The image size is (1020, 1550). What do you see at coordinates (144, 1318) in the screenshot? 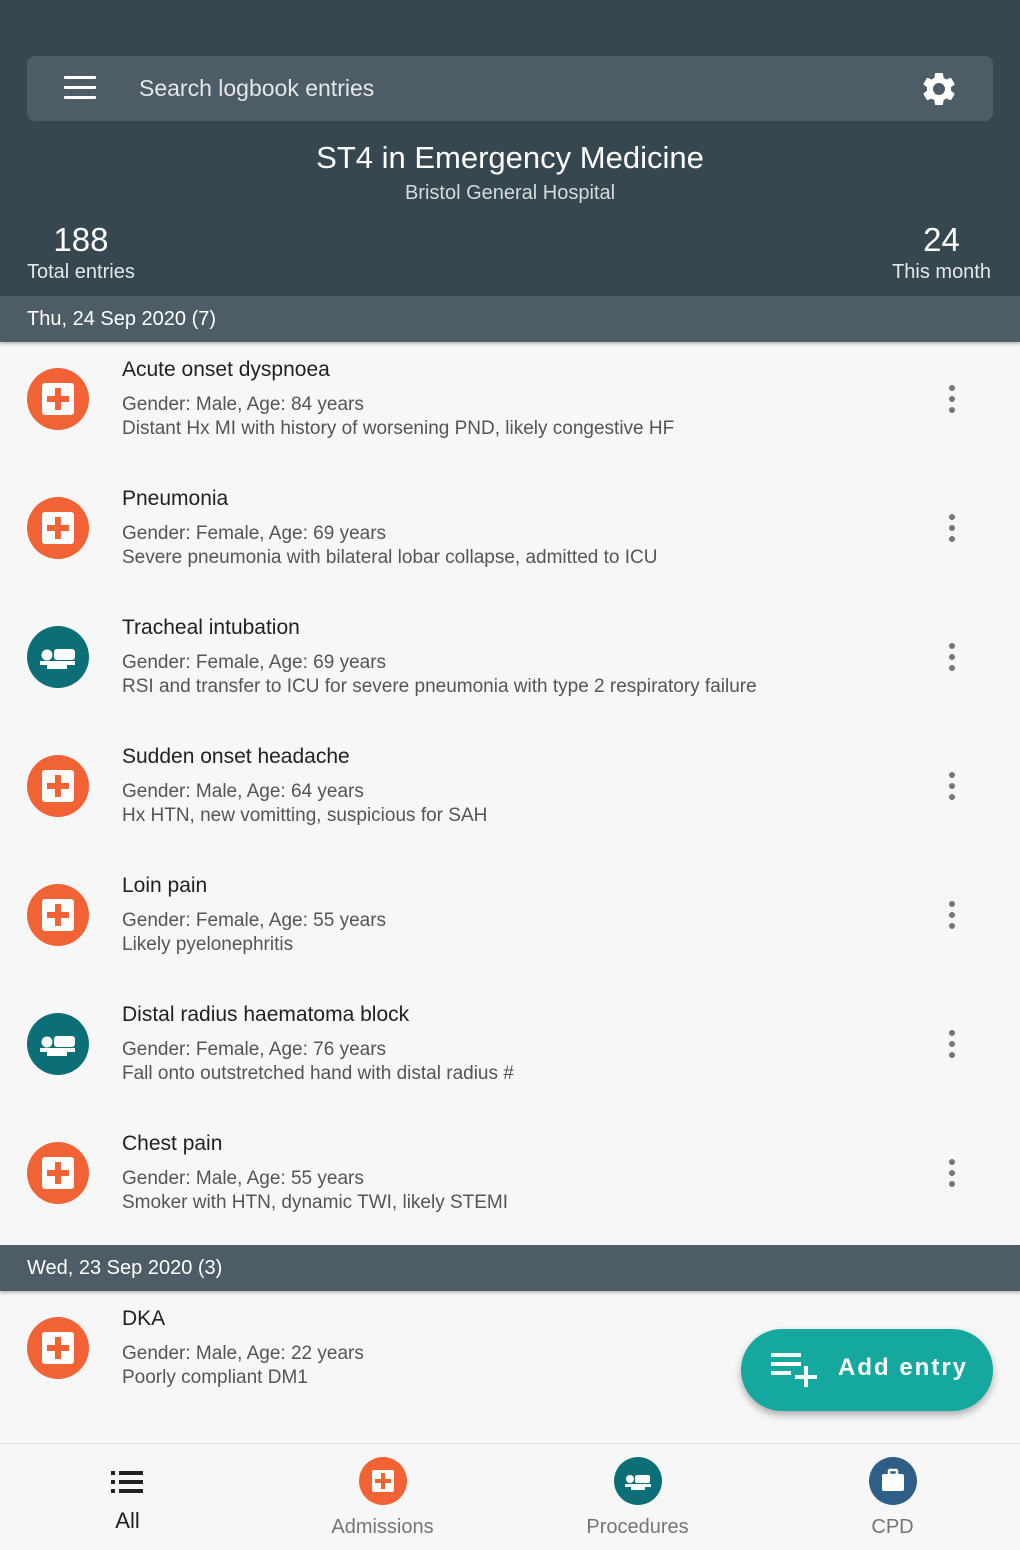
I see `entry-title: DKA` at bounding box center [144, 1318].